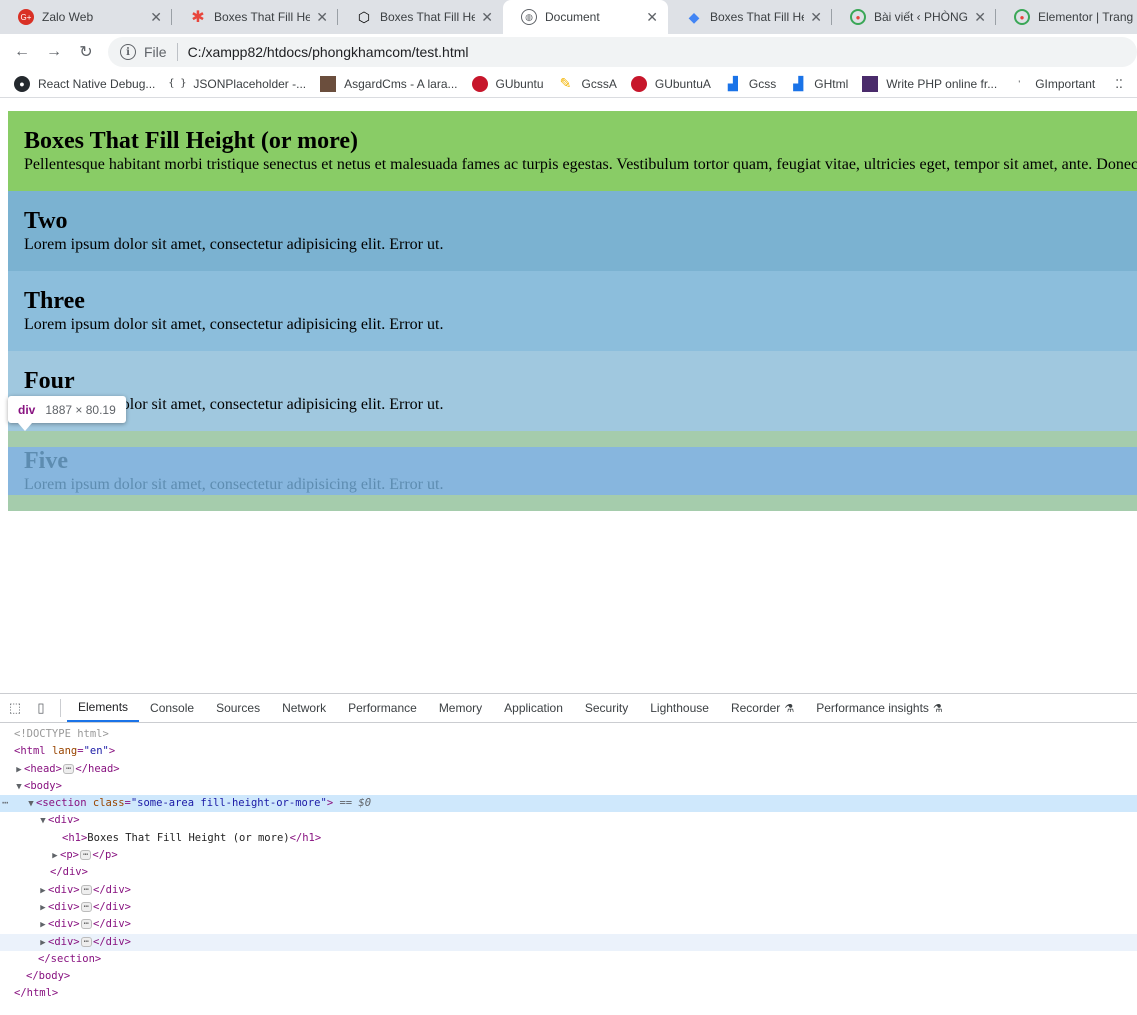 Image resolution: width=1137 pixels, height=1015 pixels. Describe the element at coordinates (762, 83) in the screenshot. I see `bookmark-label: Gcss` at that location.